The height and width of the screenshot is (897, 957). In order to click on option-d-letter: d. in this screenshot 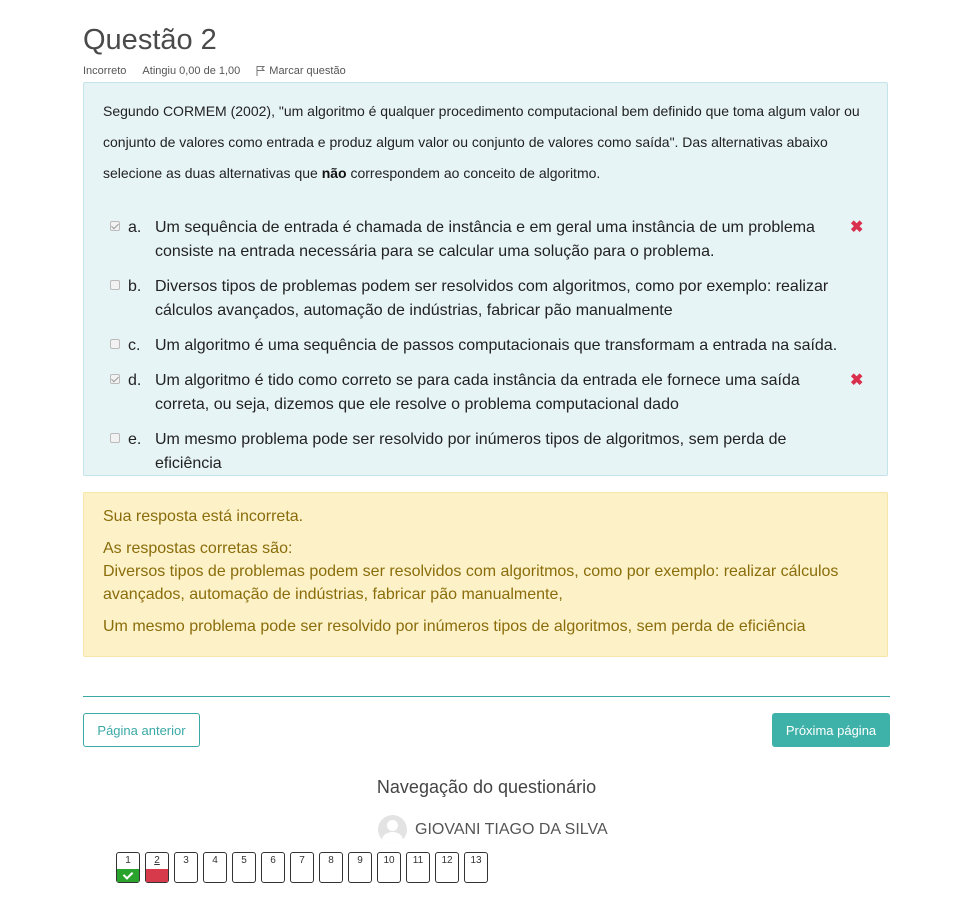, I will do `click(135, 380)`.